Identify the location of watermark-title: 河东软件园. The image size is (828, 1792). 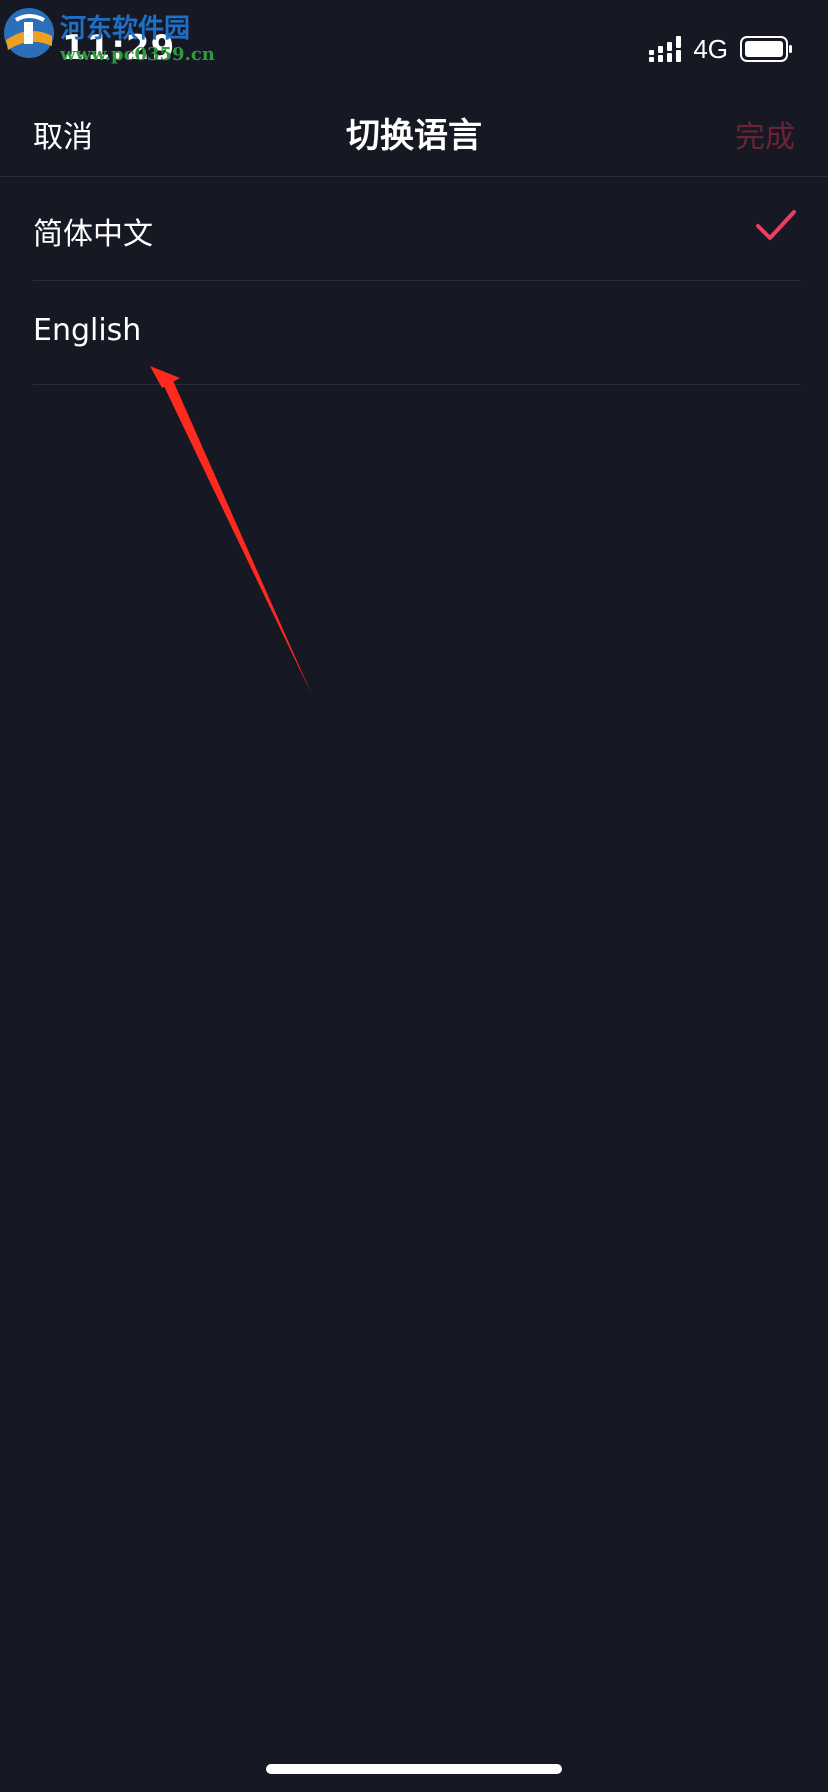
(125, 29).